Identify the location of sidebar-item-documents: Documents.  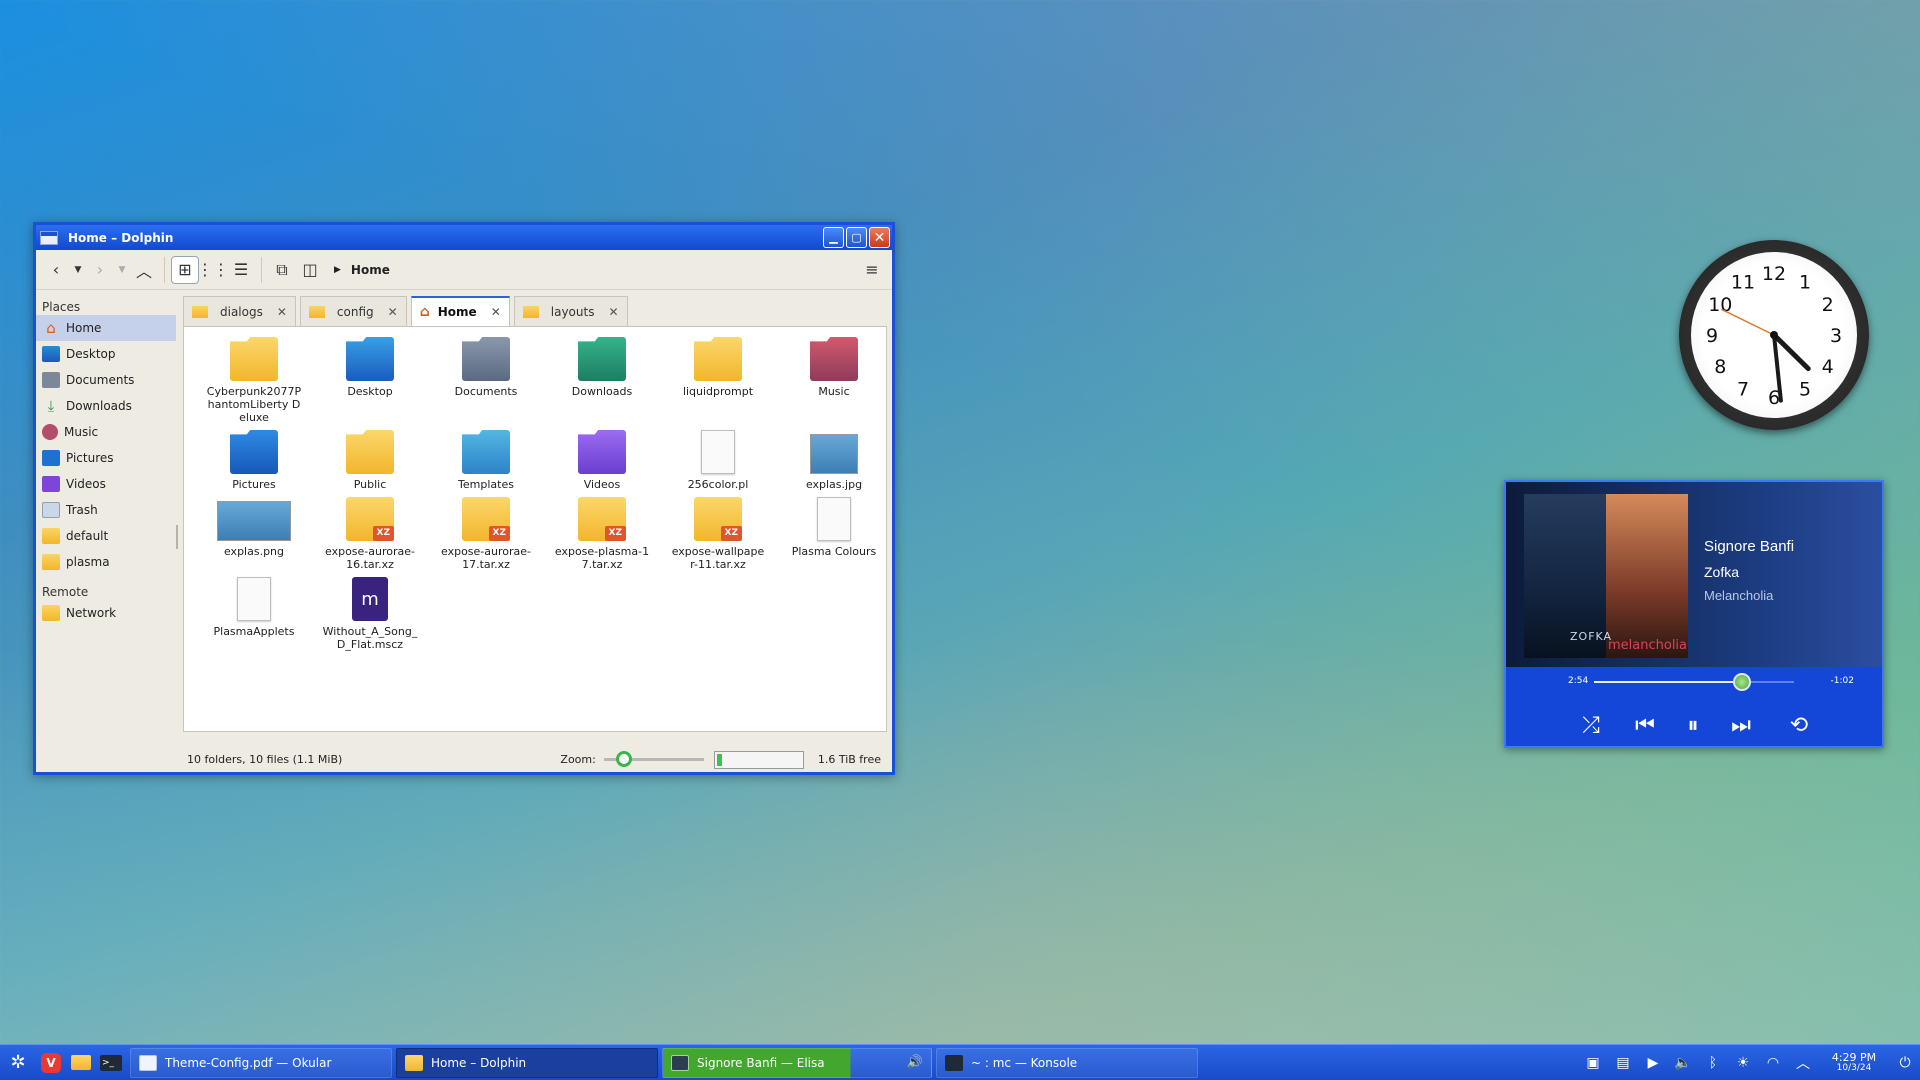
(106, 380).